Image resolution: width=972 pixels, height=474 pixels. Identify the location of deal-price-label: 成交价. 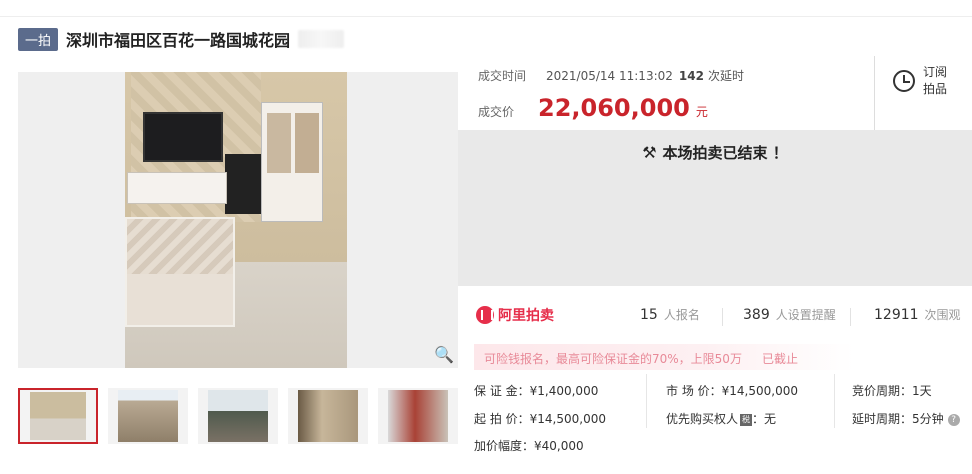
(496, 112).